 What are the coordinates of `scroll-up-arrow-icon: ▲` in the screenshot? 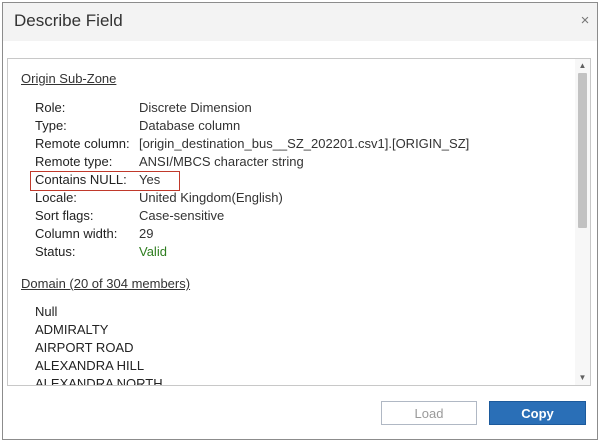 It's located at (582, 66).